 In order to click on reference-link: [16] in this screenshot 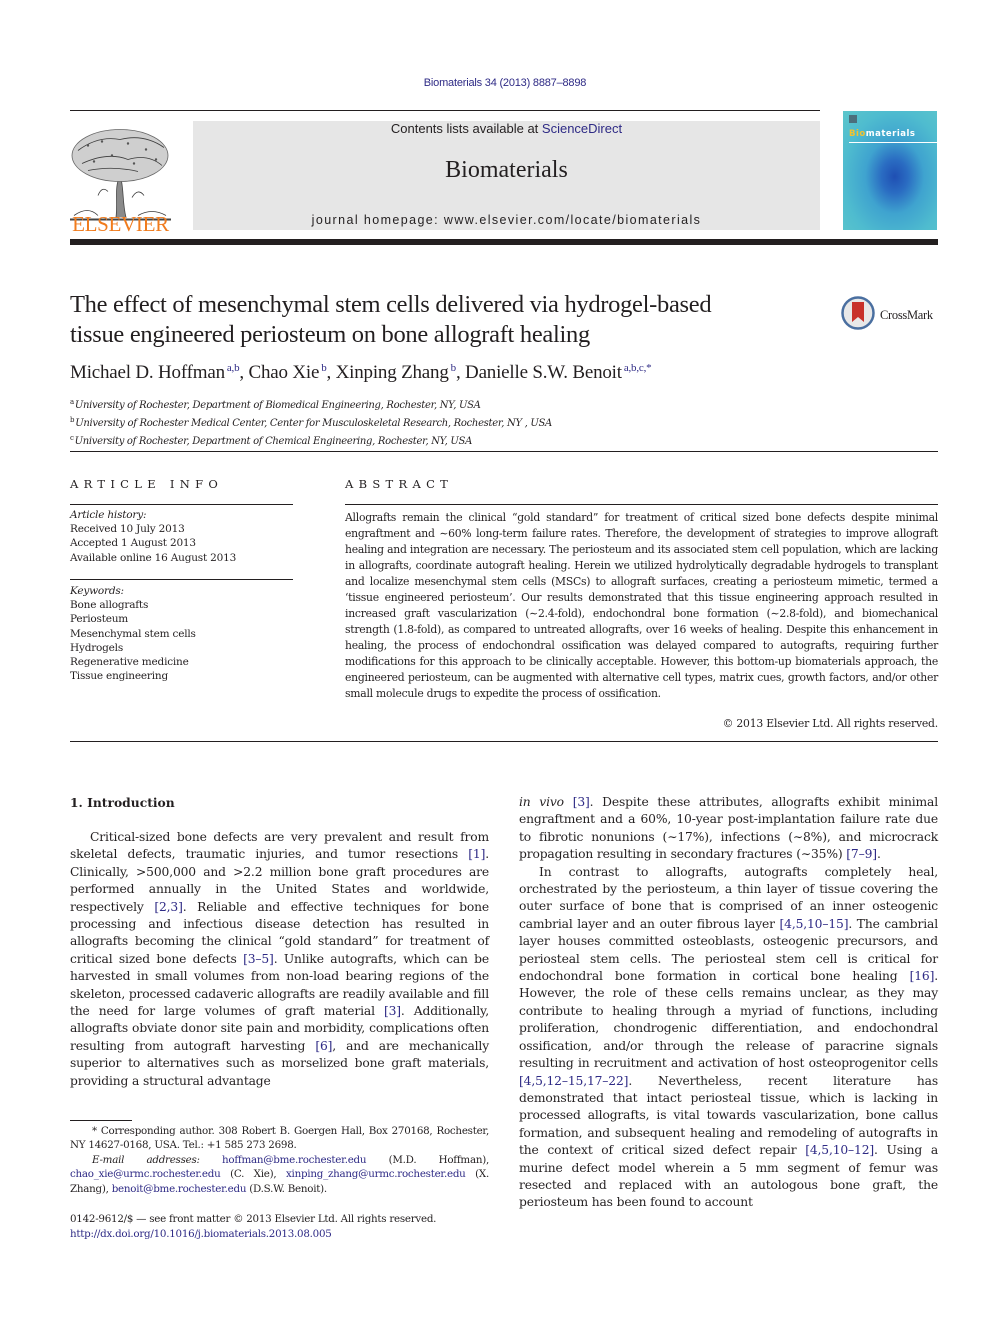, I will do `click(922, 976)`.